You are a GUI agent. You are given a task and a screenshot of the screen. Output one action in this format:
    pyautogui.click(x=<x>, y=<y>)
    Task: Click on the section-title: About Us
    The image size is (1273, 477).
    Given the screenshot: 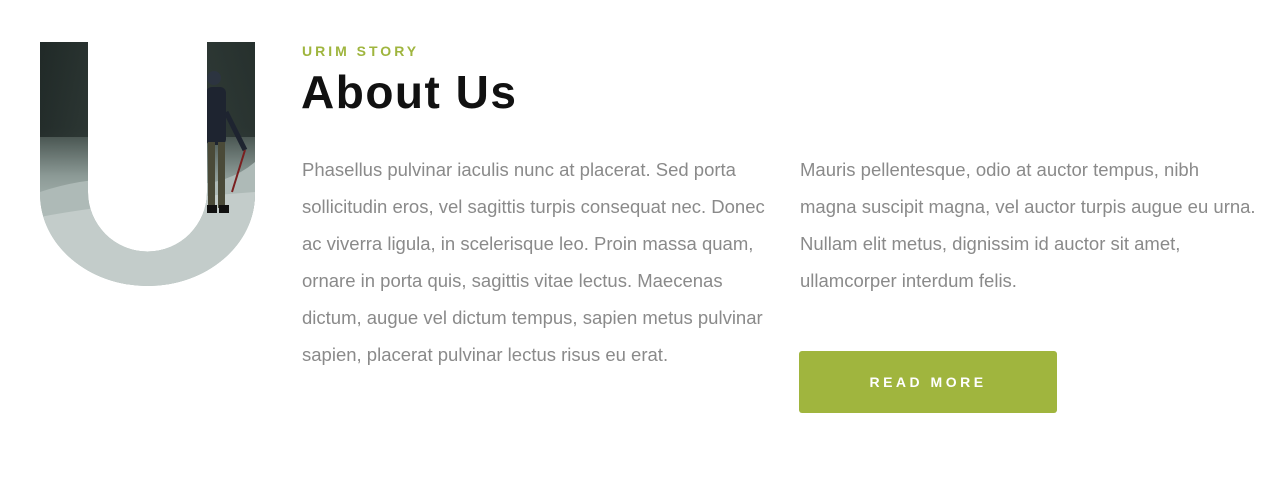 What is the action you would take?
    pyautogui.click(x=409, y=92)
    